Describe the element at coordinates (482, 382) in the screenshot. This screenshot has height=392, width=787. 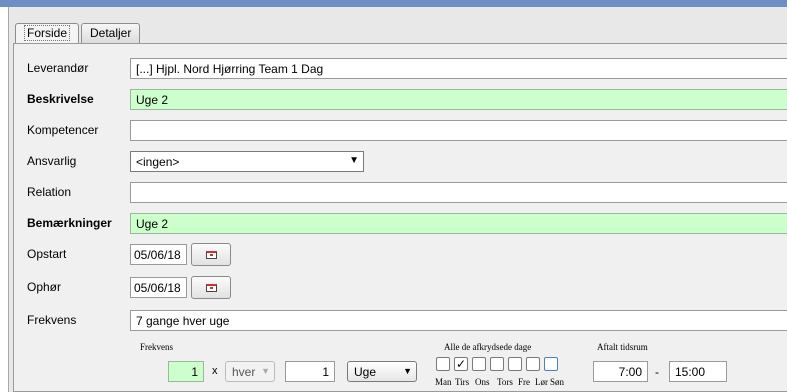
I see `day-label-ons: Ons` at that location.